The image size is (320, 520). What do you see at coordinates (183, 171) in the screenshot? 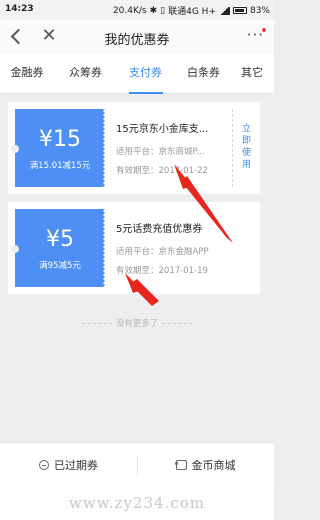
I see `expiry-value: 2017-01-22` at bounding box center [183, 171].